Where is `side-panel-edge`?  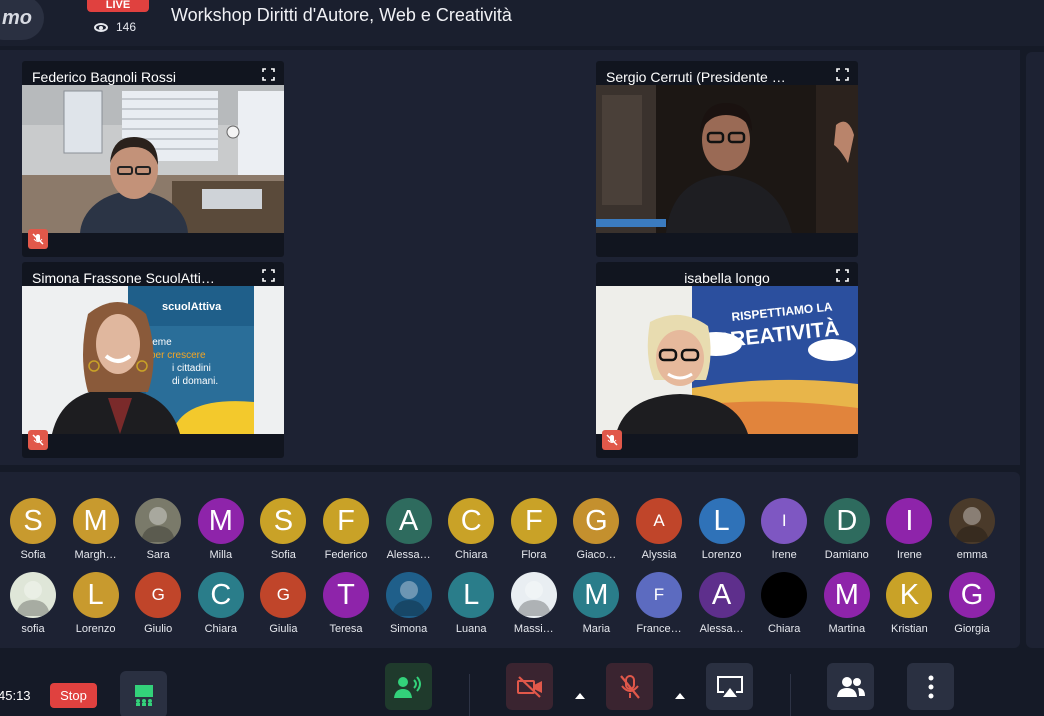
side-panel-edge is located at coordinates (1035, 350).